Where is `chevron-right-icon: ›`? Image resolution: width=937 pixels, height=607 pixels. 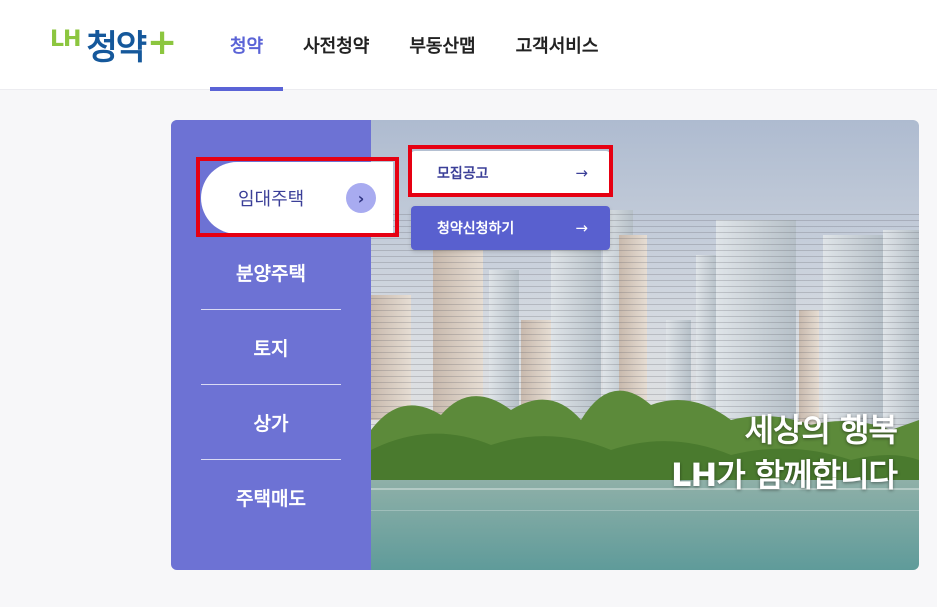
chevron-right-icon: › is located at coordinates (361, 198).